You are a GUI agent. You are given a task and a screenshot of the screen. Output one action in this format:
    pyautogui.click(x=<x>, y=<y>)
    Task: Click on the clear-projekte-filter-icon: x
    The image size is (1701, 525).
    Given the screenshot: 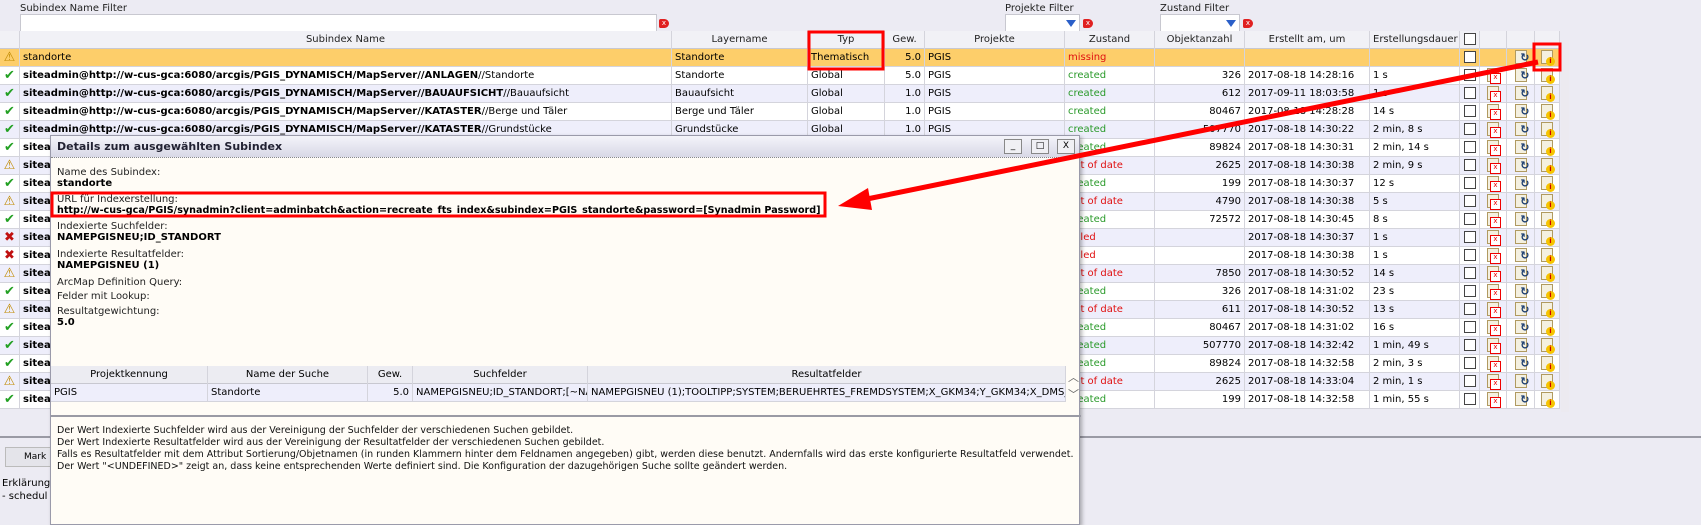 What is the action you would take?
    pyautogui.click(x=1088, y=23)
    